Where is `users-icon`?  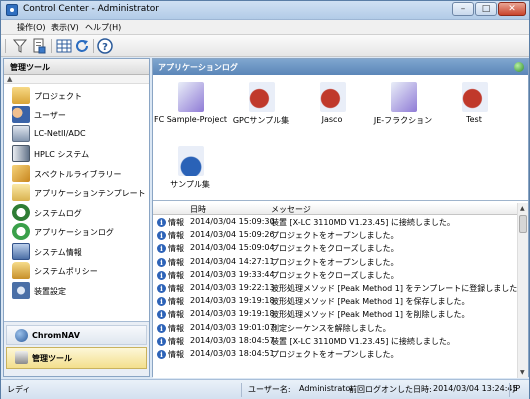 users-icon is located at coordinates (21, 114).